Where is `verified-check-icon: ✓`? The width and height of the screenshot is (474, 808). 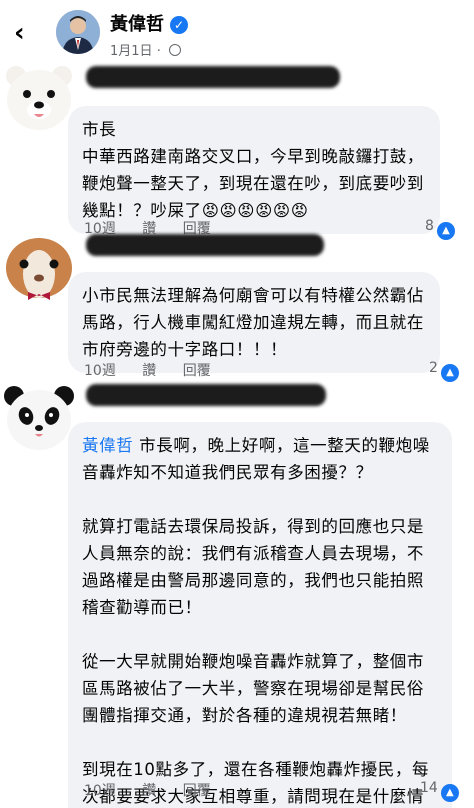 verified-check-icon: ✓ is located at coordinates (179, 25).